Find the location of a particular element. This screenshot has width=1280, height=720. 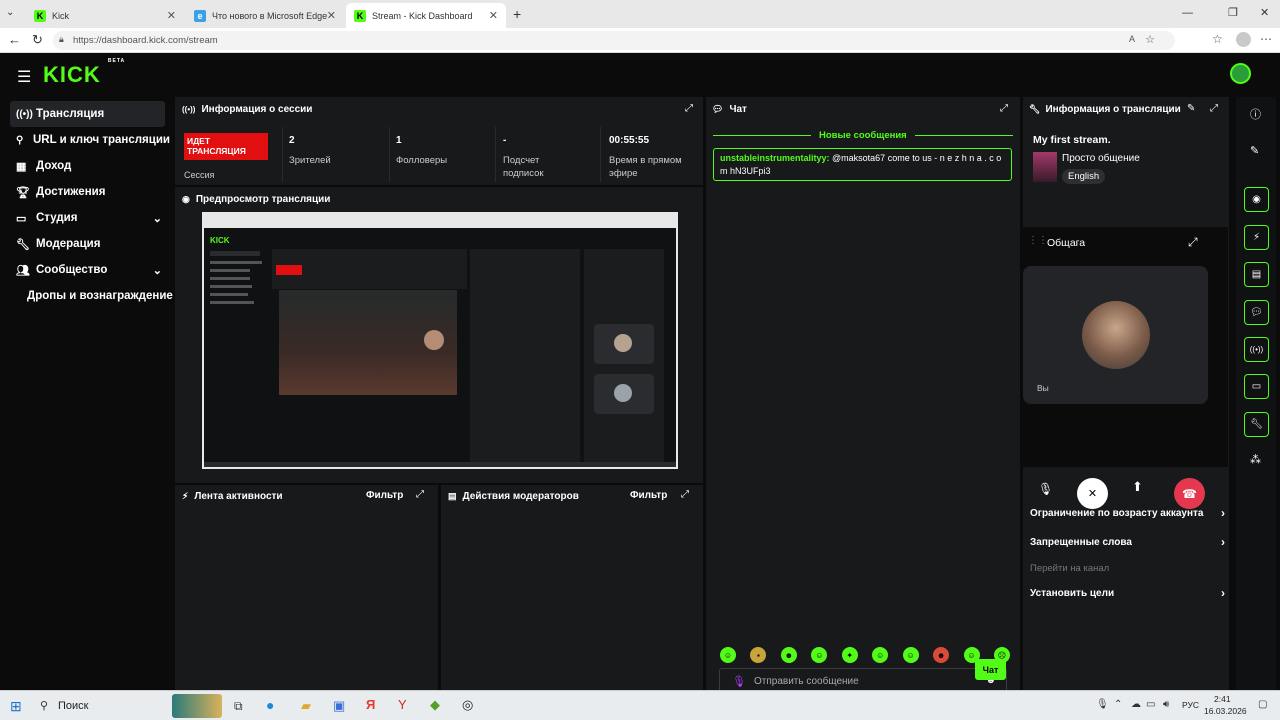

hamburger-menu-icon: ☰ is located at coordinates (24, 77).